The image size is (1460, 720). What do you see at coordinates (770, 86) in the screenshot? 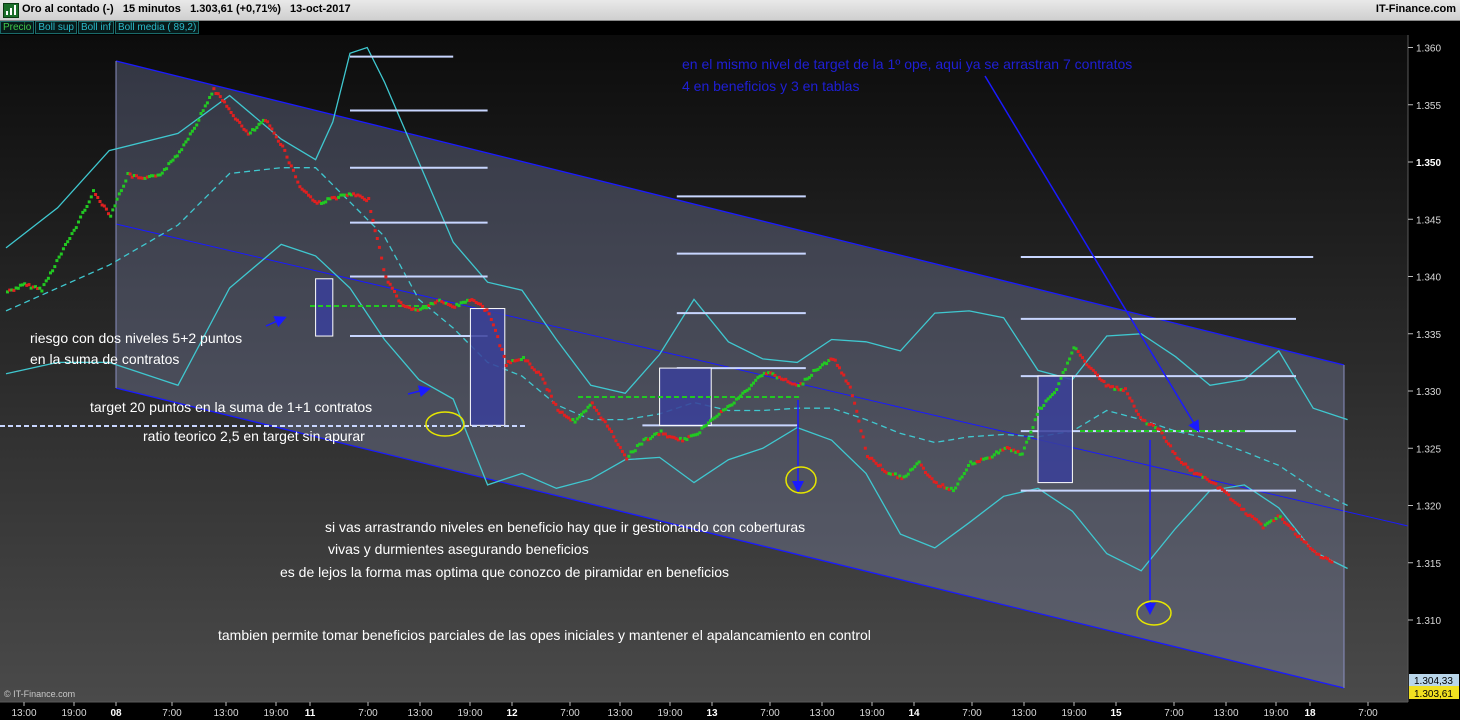
I see `annotation-blue-2: 4 en beneficios y 3 en tablas` at bounding box center [770, 86].